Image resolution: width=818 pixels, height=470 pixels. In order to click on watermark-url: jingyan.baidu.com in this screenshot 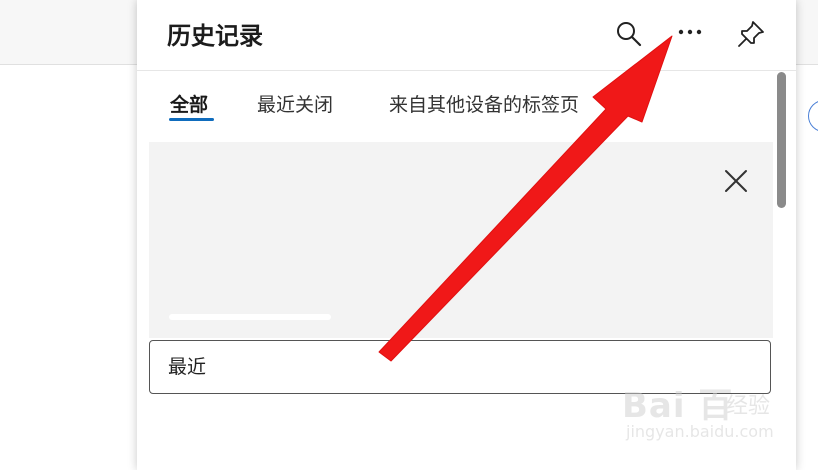, I will do `click(700, 431)`.